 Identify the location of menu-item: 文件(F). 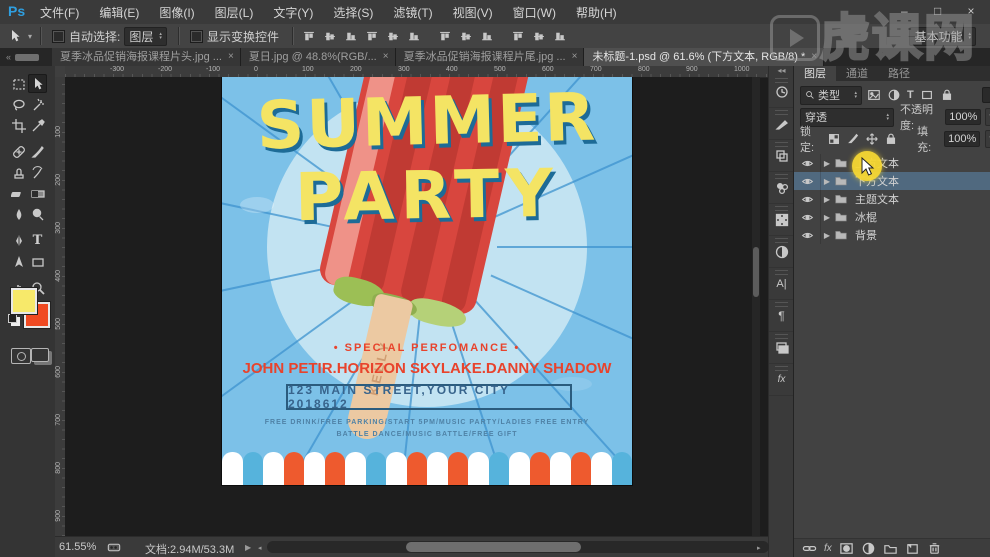
(59, 12).